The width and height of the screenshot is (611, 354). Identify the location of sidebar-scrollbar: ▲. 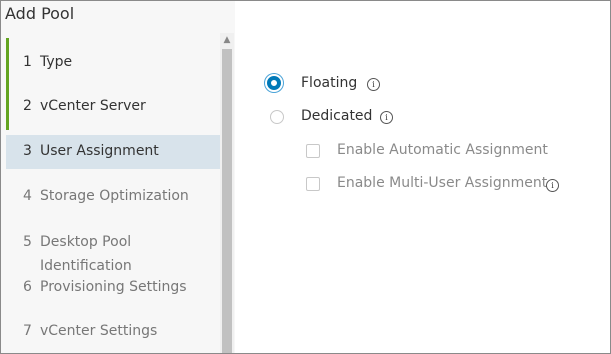
(227, 193).